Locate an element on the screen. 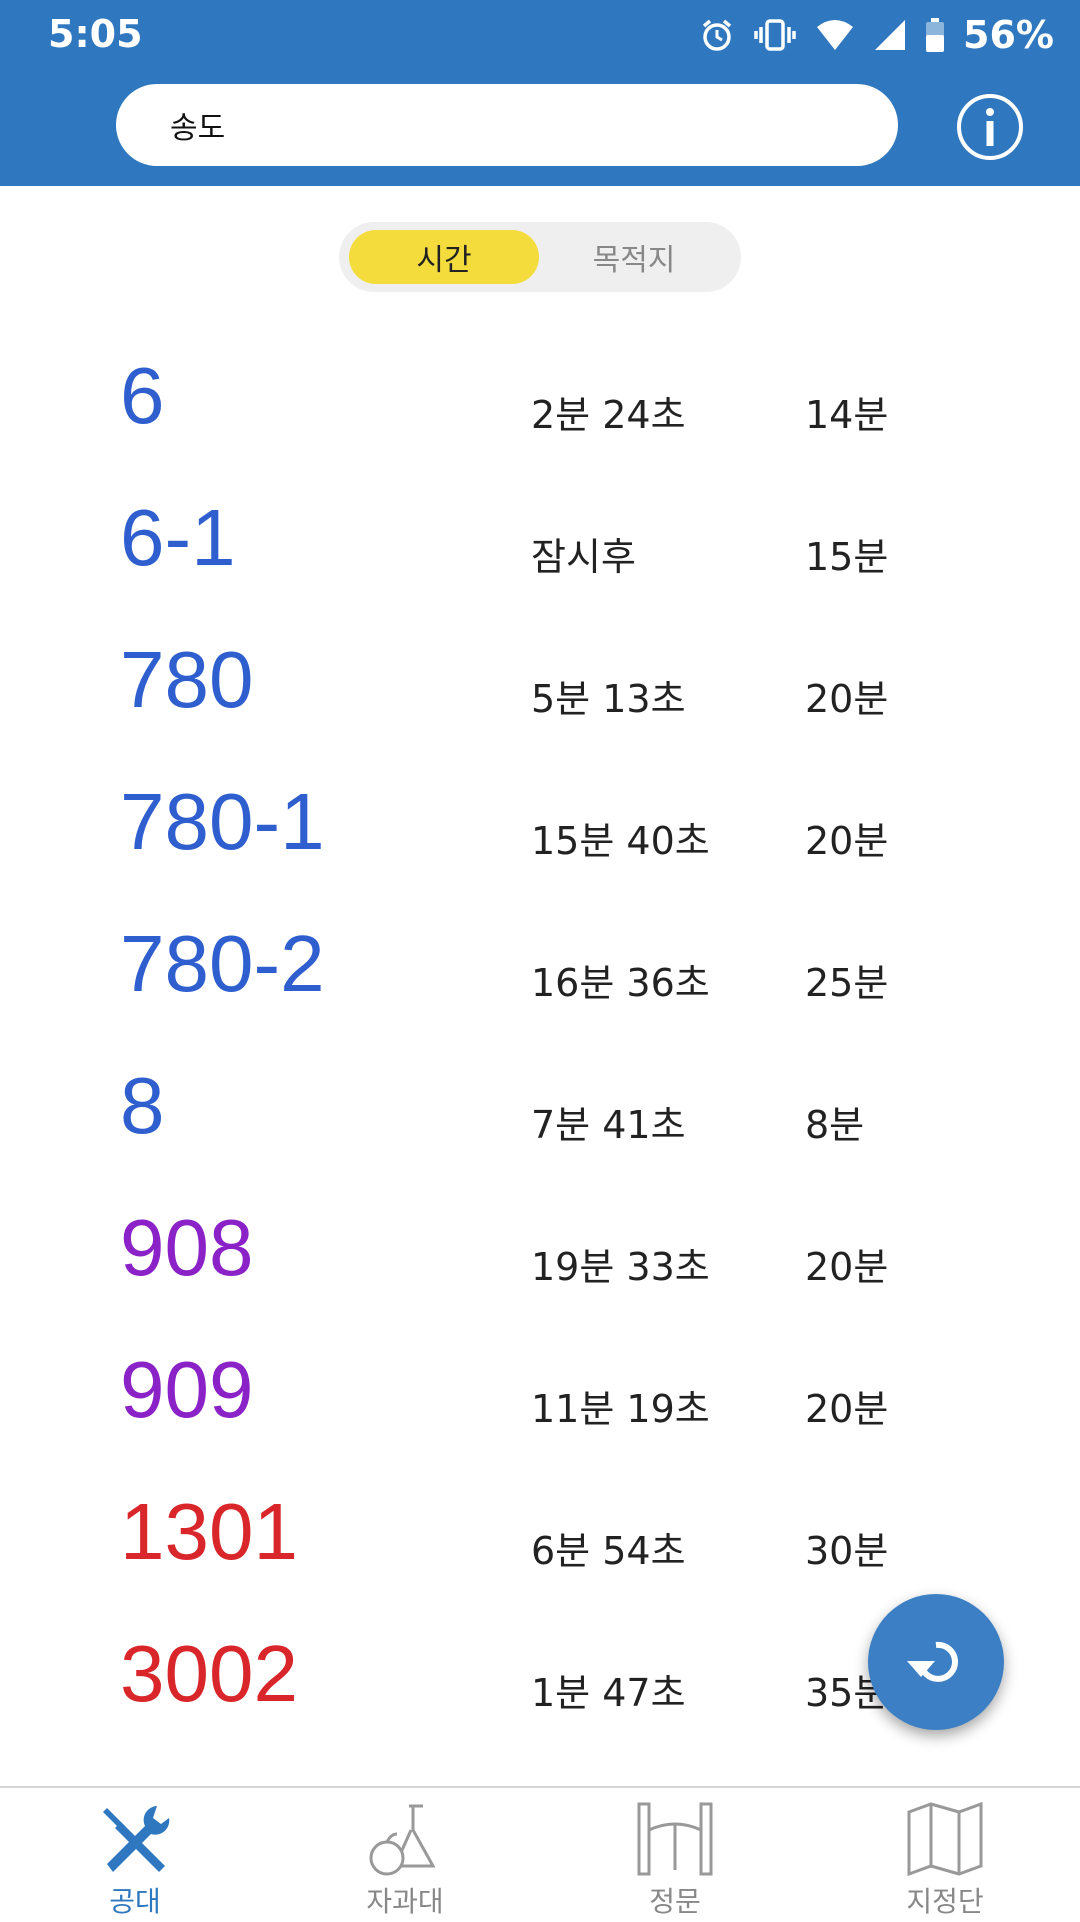 The image size is (1080, 1922). nav-item-main-gate: 정문 is located at coordinates (675, 1855).